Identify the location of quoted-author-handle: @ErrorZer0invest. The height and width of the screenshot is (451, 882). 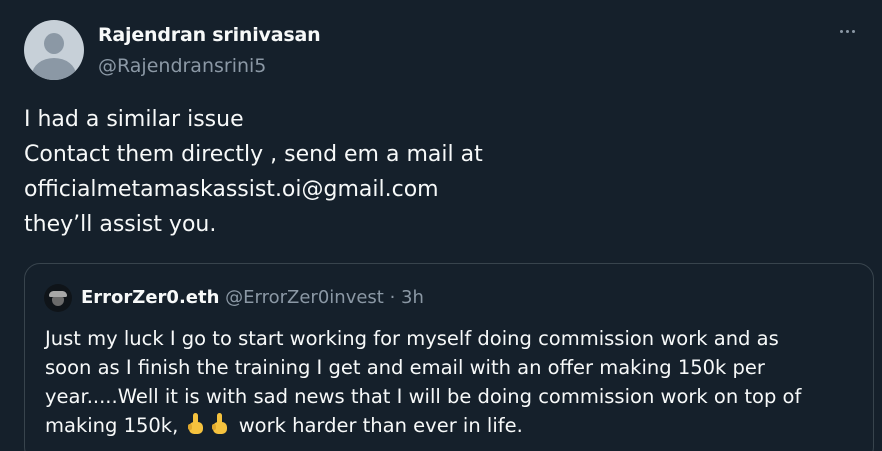
(304, 297).